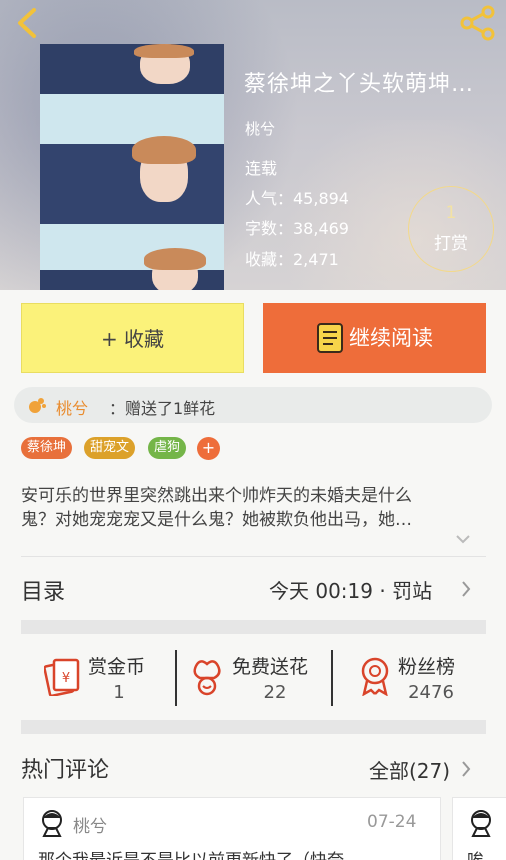 The height and width of the screenshot is (860, 506). What do you see at coordinates (253, 766) in the screenshot?
I see `hot-comments-header: 热门评论 全部(27)` at bounding box center [253, 766].